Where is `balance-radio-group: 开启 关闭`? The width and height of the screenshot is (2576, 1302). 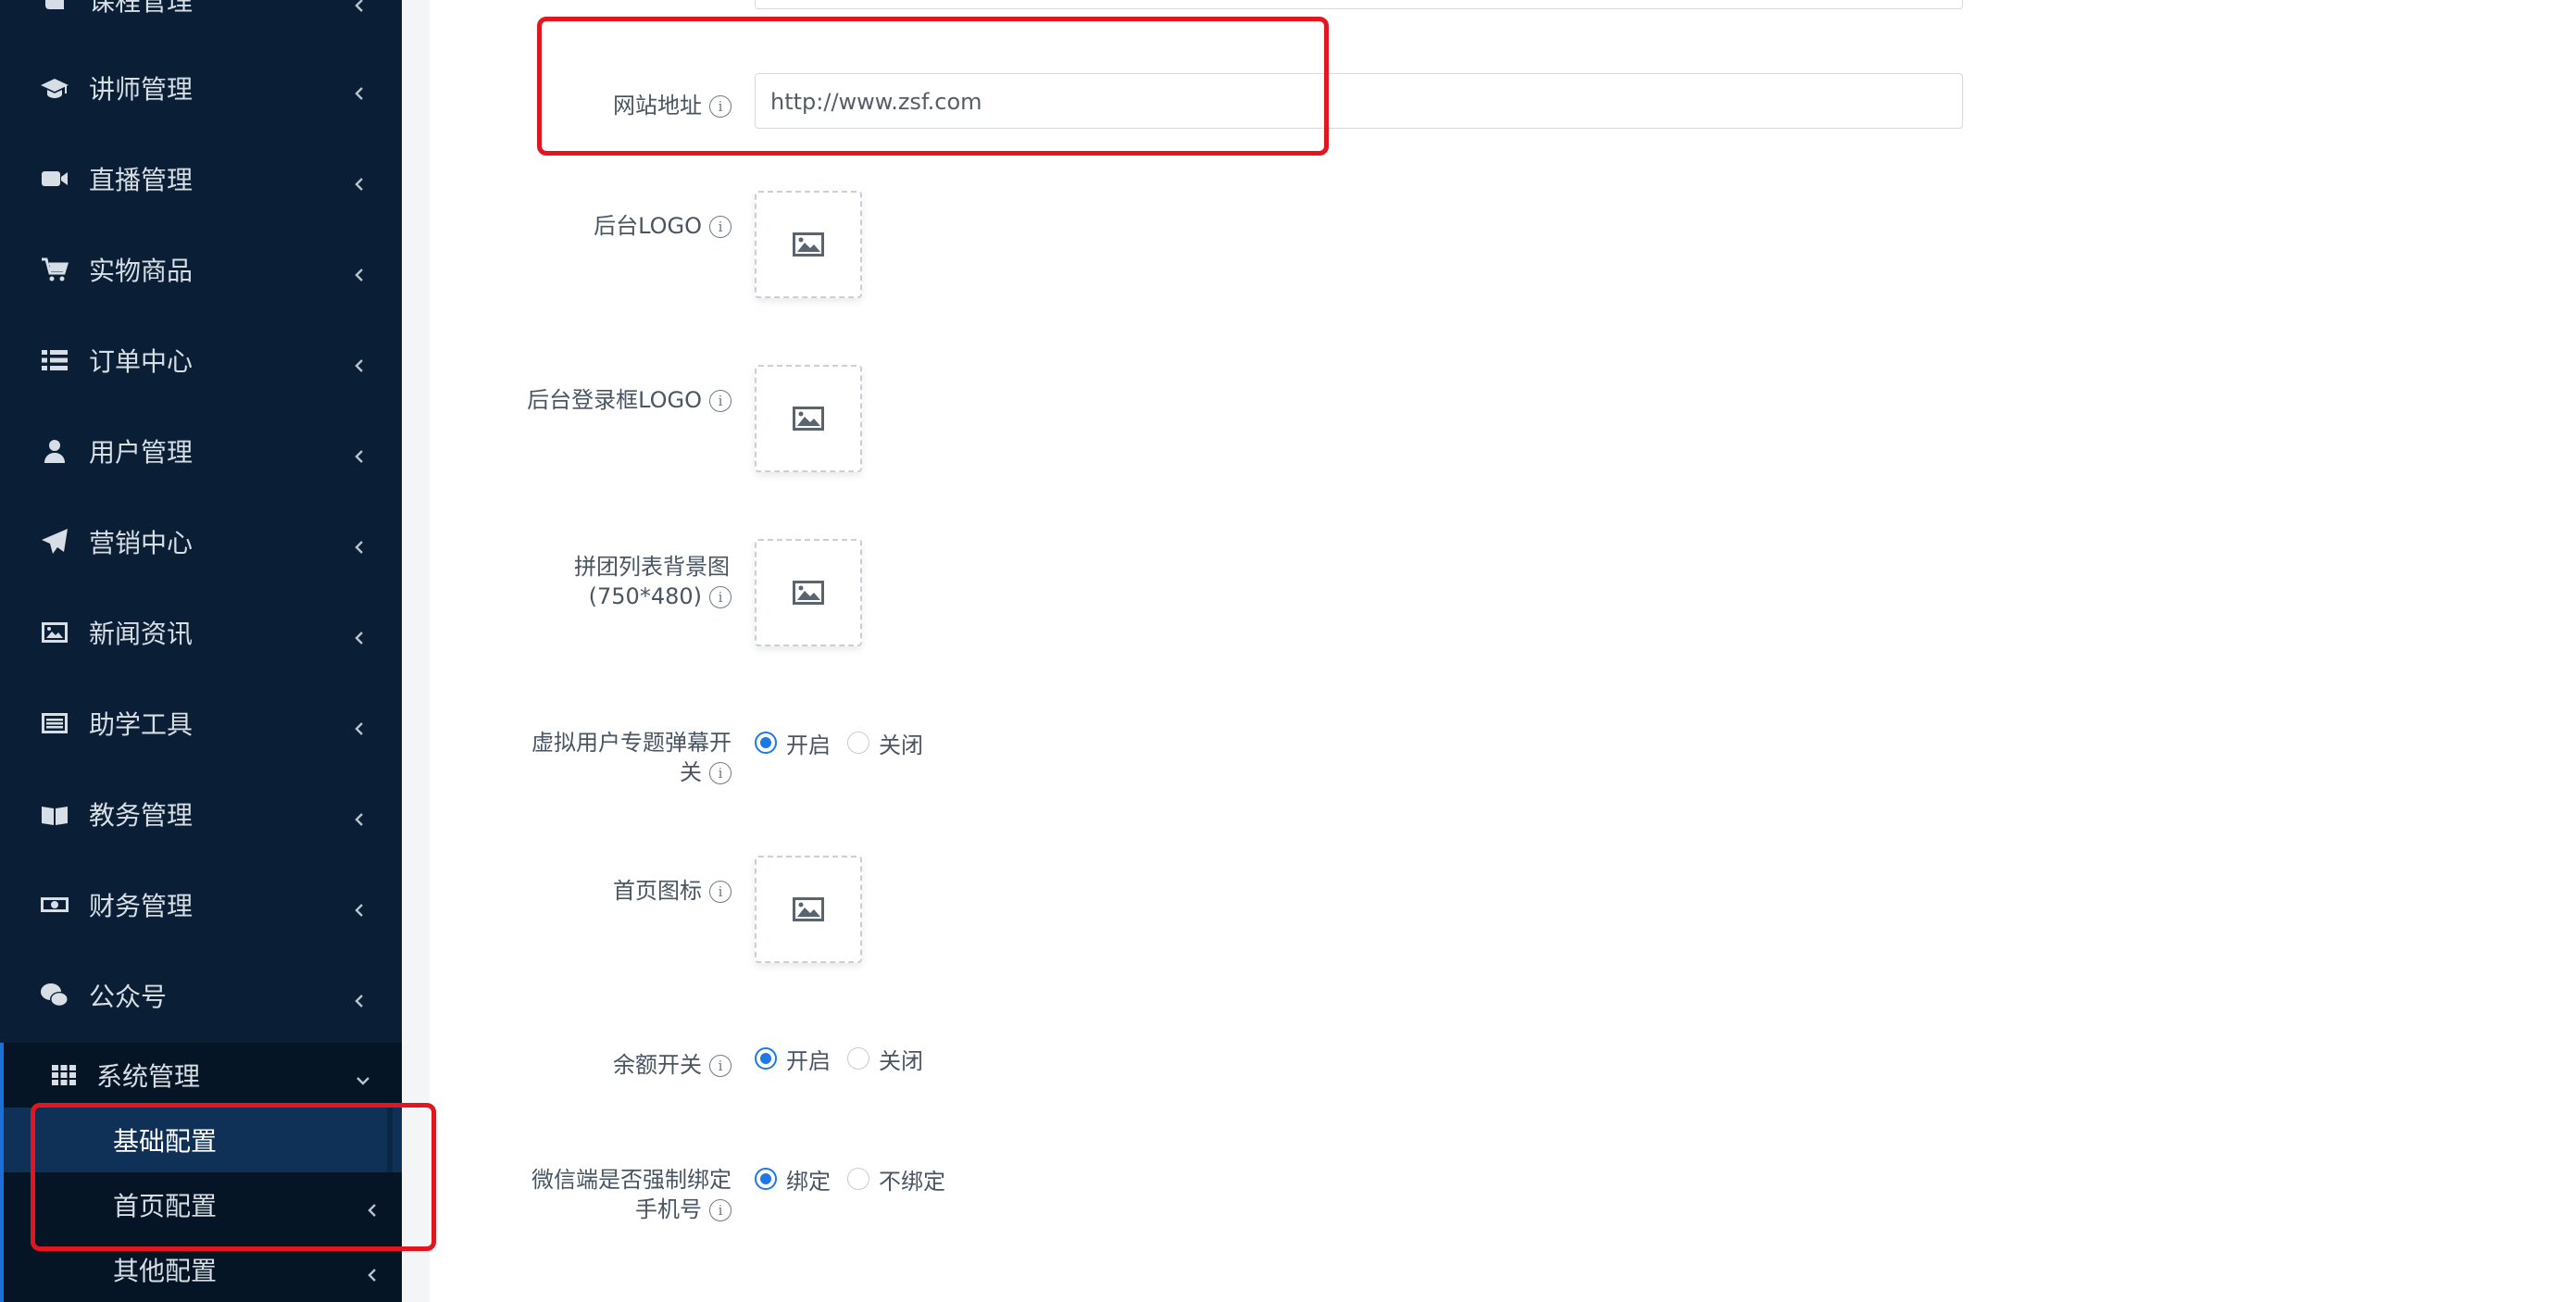 balance-radio-group: 开启 关闭 is located at coordinates (848, 1059).